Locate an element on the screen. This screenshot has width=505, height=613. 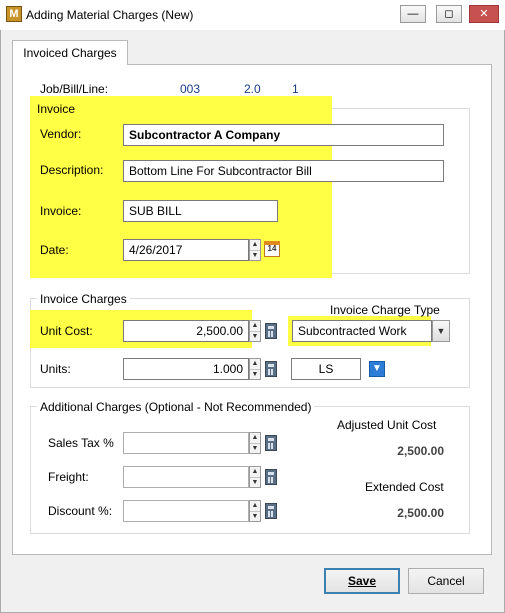
tab-invoiced-charges: Invoiced Charges is located at coordinates (70, 52).